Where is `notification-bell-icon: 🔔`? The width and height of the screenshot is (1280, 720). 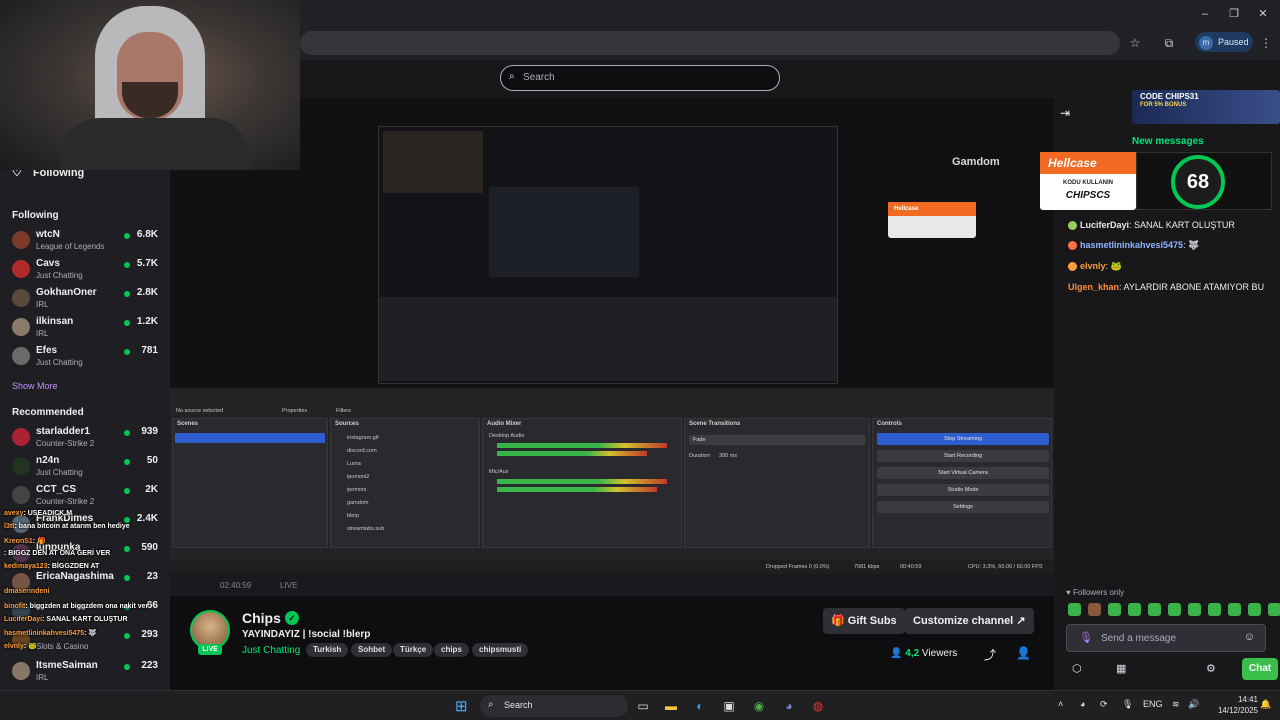 notification-bell-icon: 🔔 is located at coordinates (1265, 704).